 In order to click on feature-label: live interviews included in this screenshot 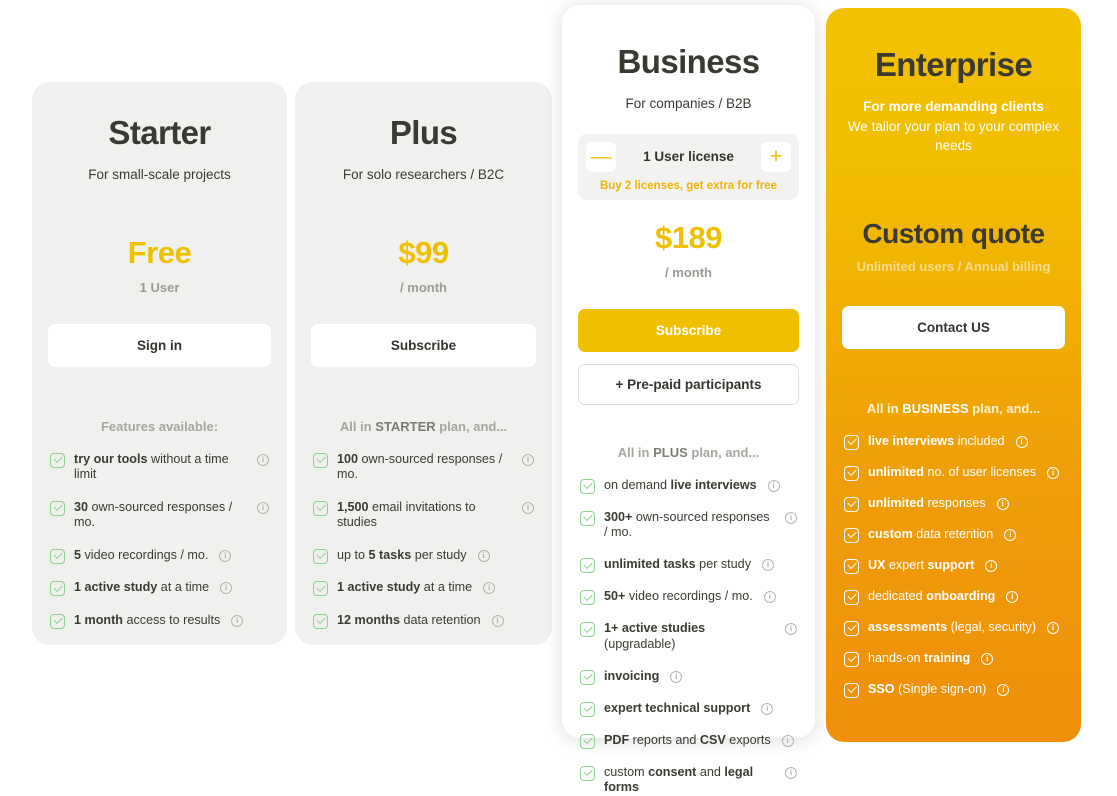, I will do `click(936, 440)`.